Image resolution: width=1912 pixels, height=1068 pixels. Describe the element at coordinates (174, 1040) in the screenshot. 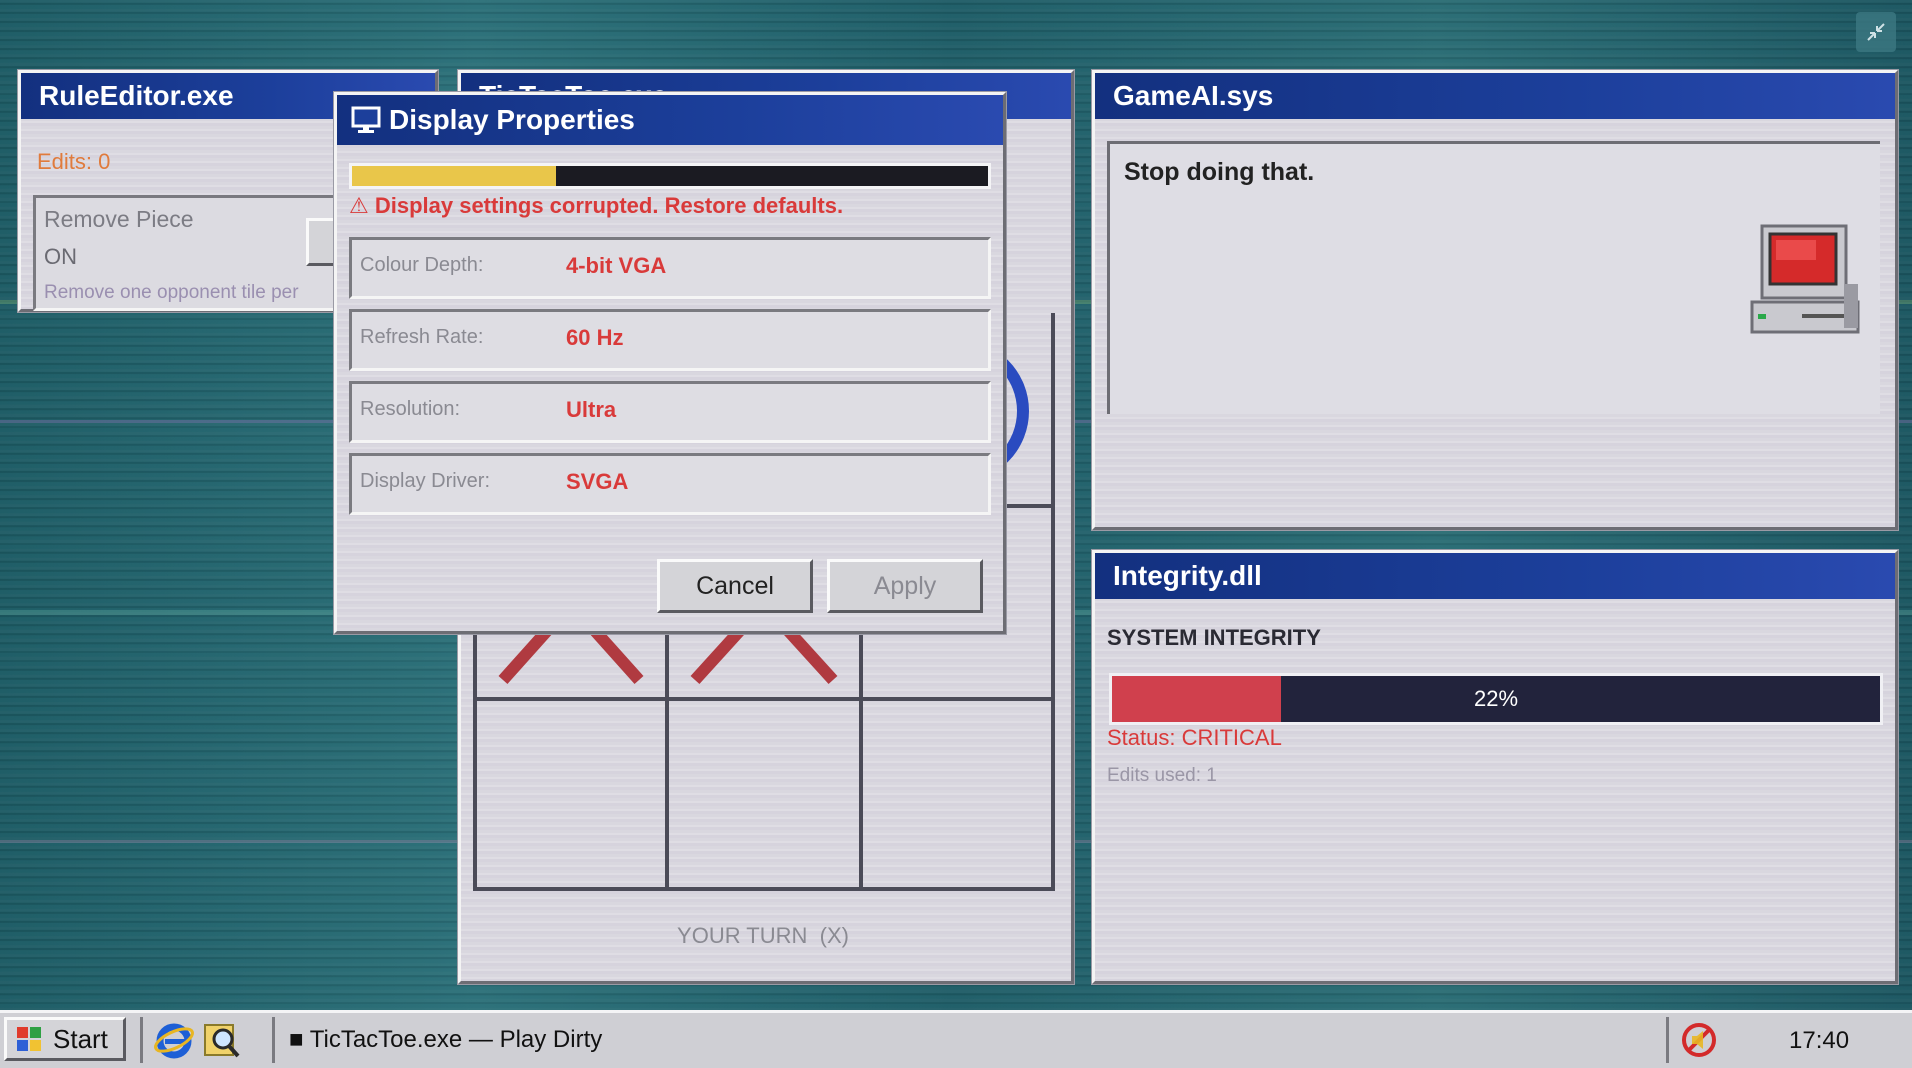

I see `ie-icon` at that location.